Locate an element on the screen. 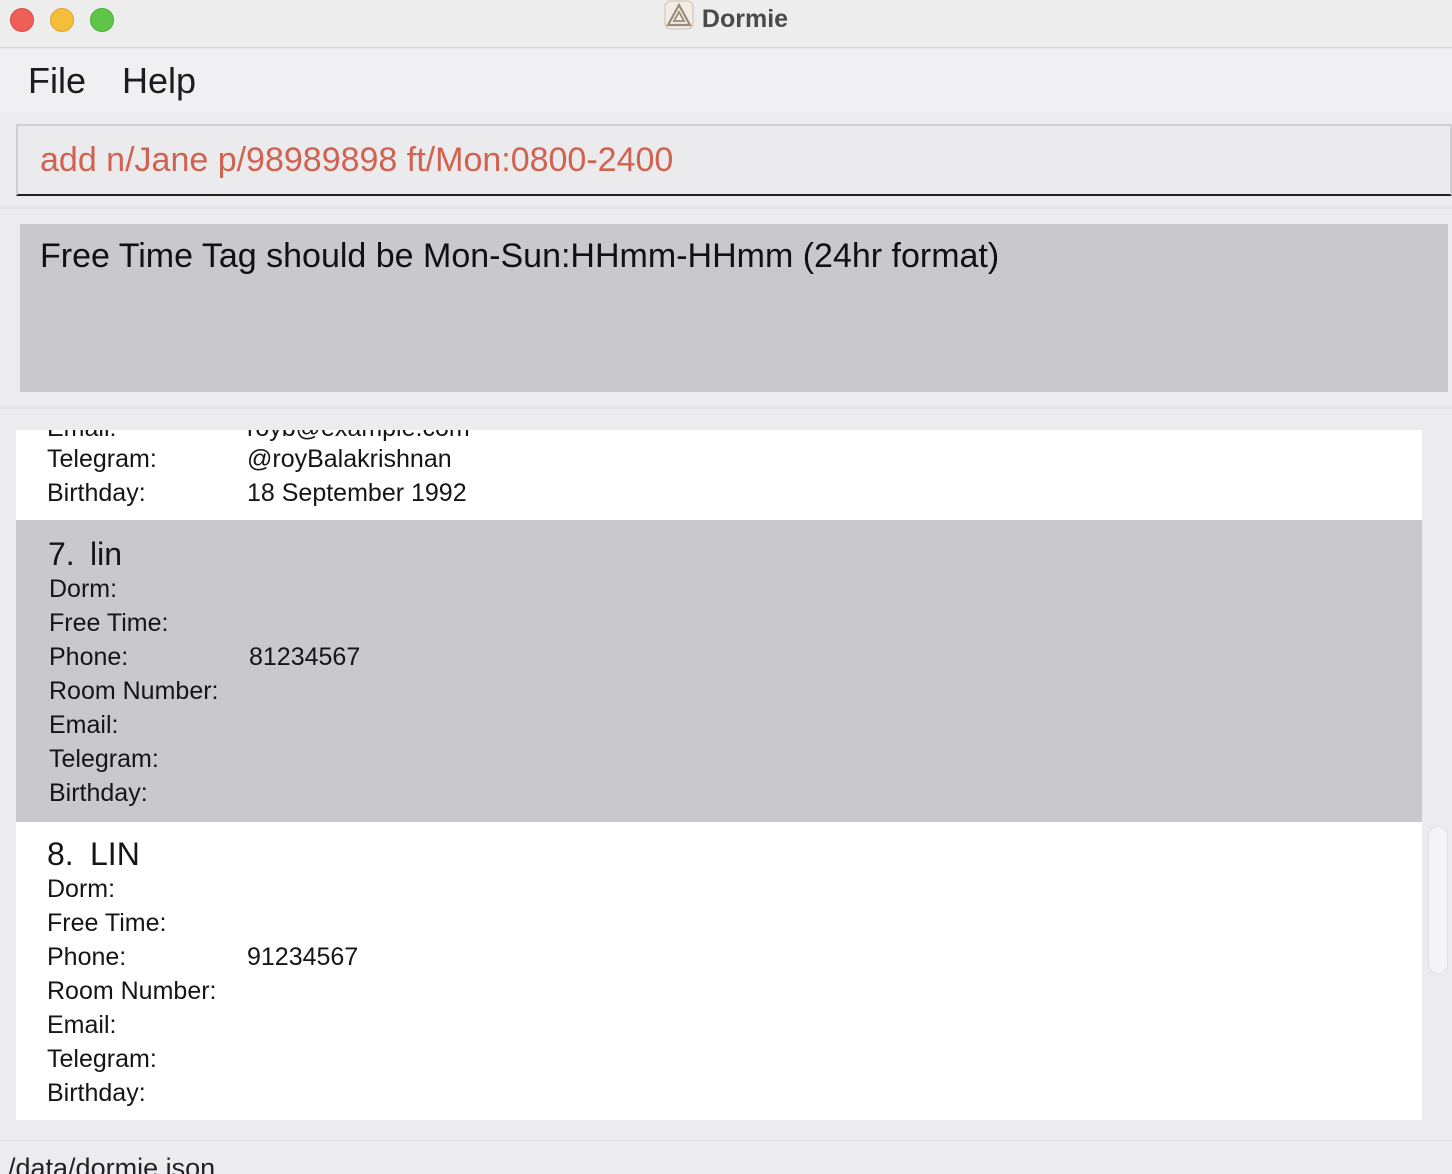  menu-file: File is located at coordinates (57, 81).